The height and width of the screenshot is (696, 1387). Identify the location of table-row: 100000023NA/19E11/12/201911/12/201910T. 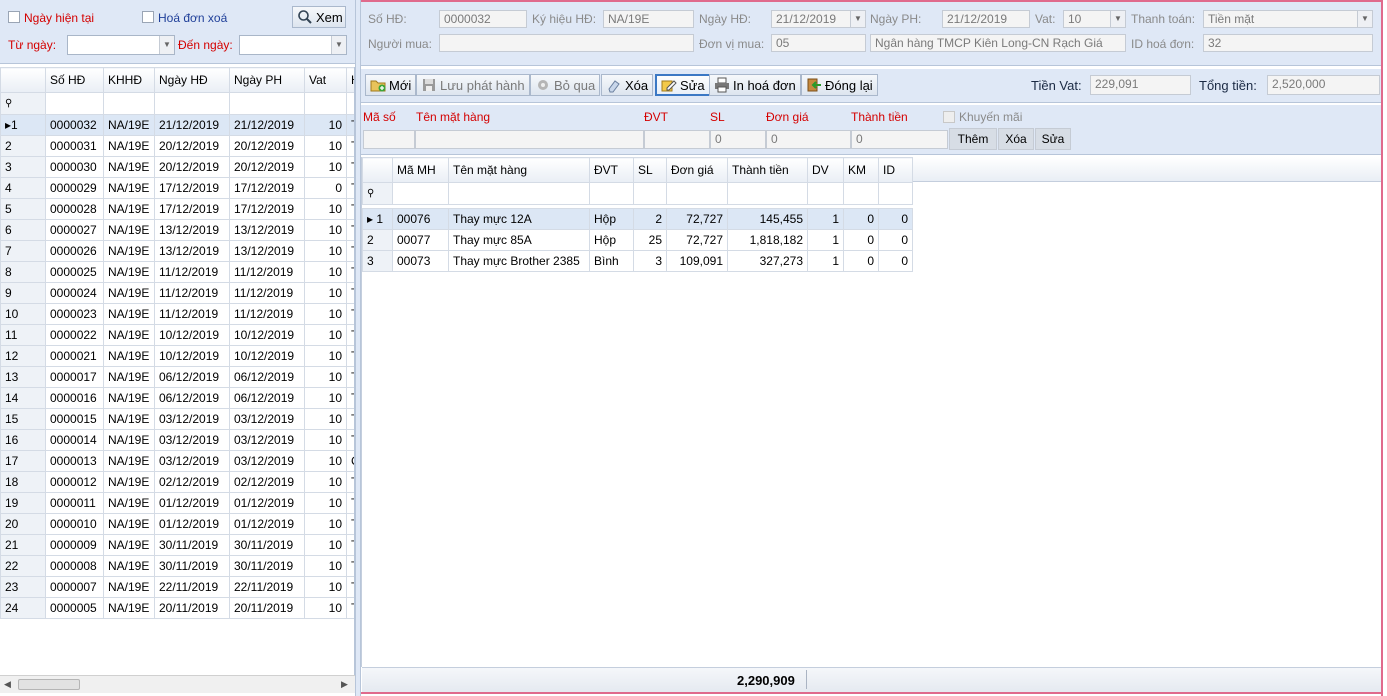
(177, 314).